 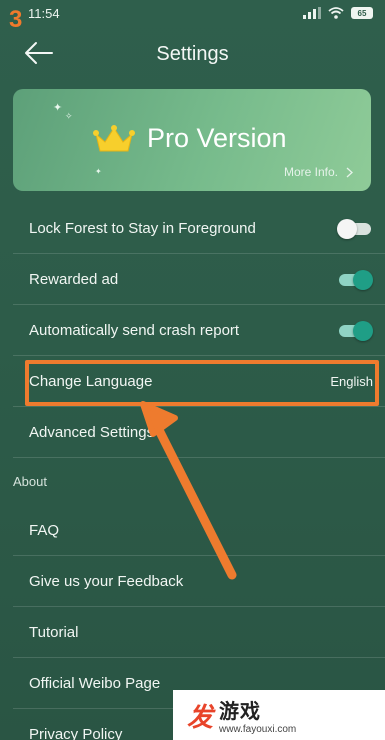 I want to click on setting-lock-forest: Lock Forest to Stay in Foreground, so click(x=199, y=228).